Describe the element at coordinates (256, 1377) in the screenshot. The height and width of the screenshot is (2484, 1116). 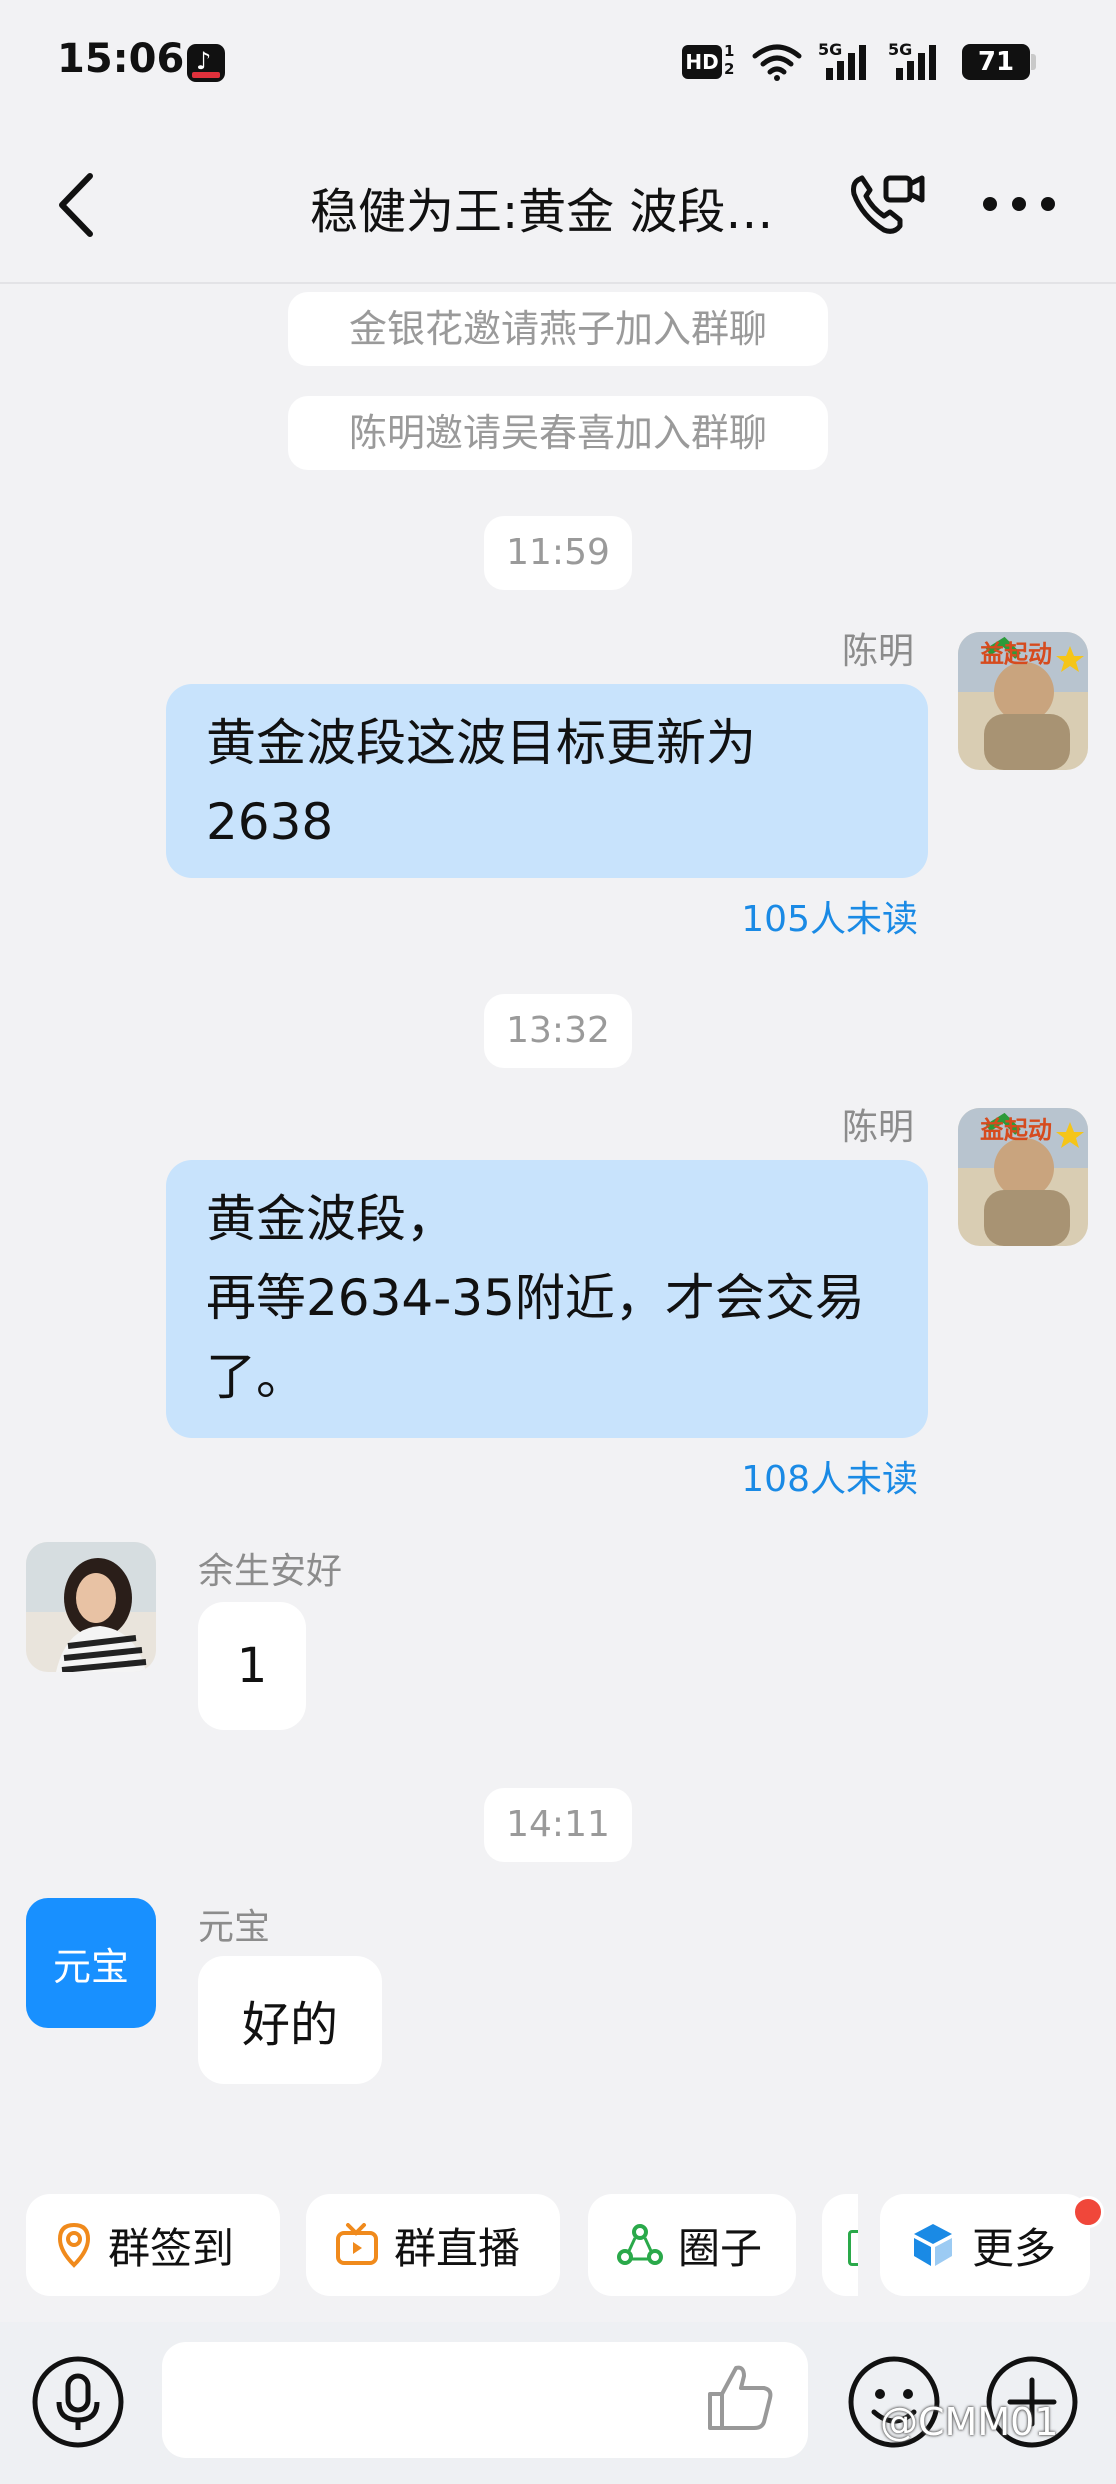
I see `message-line: 了。` at that location.